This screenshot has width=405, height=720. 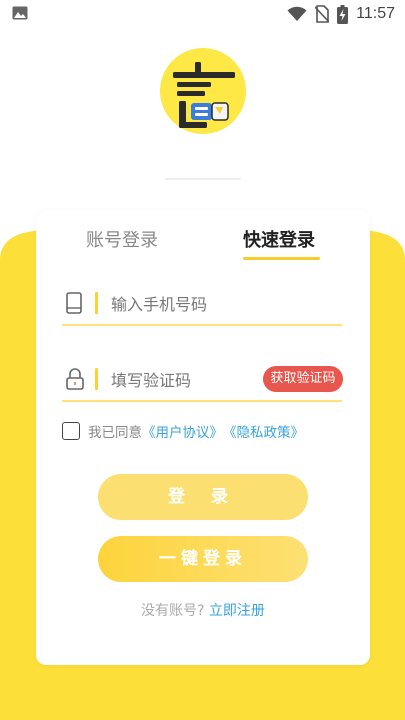 What do you see at coordinates (375, 13) in the screenshot?
I see `status-time: 11:57` at bounding box center [375, 13].